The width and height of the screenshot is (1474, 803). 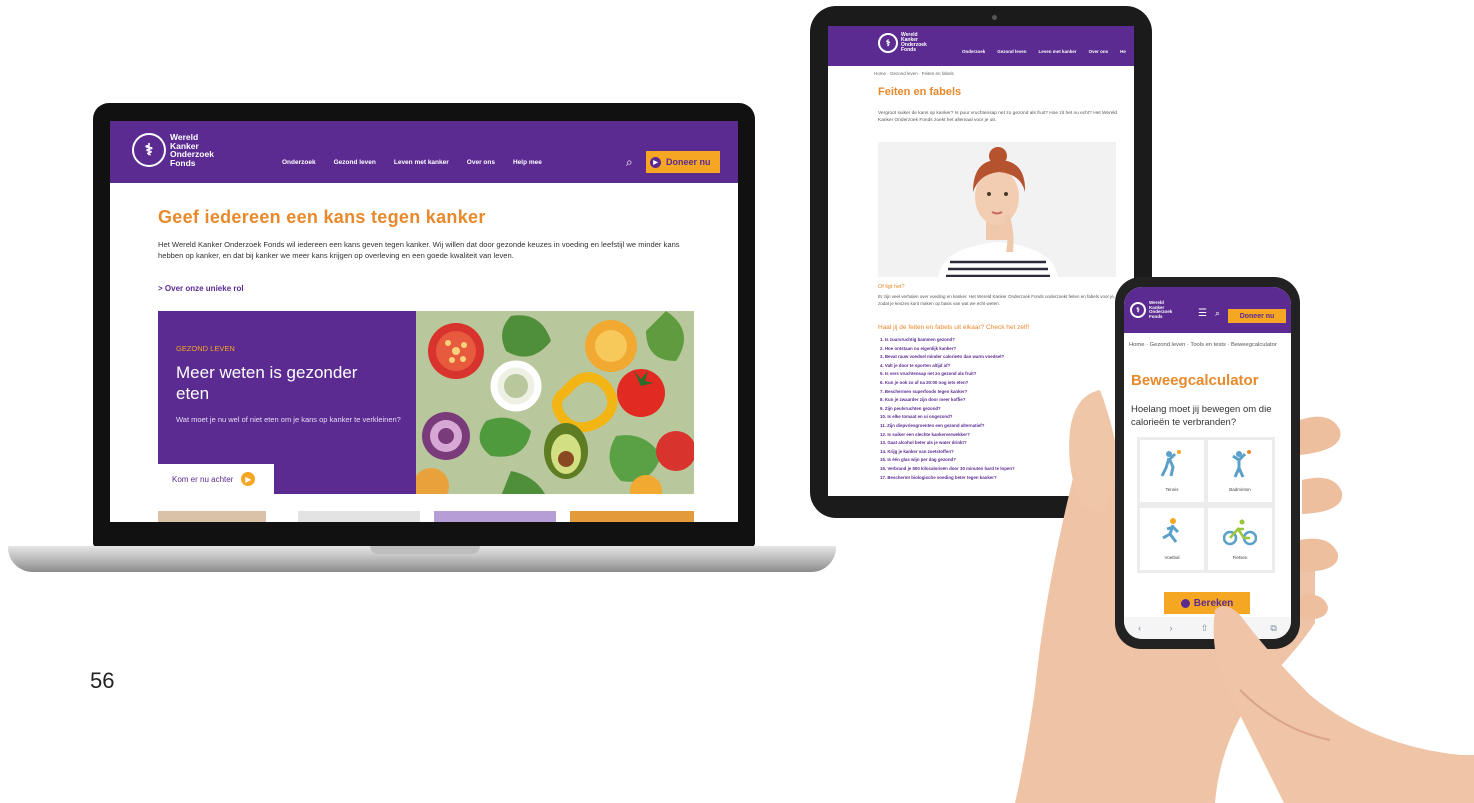 What do you see at coordinates (1343, 704) in the screenshot?
I see `pointing-hand` at bounding box center [1343, 704].